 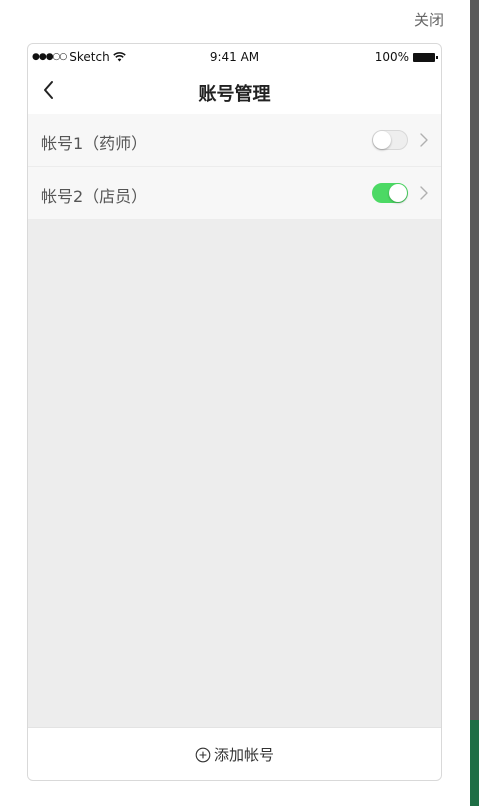 I want to click on backdrop-strip-accent, so click(x=474, y=763).